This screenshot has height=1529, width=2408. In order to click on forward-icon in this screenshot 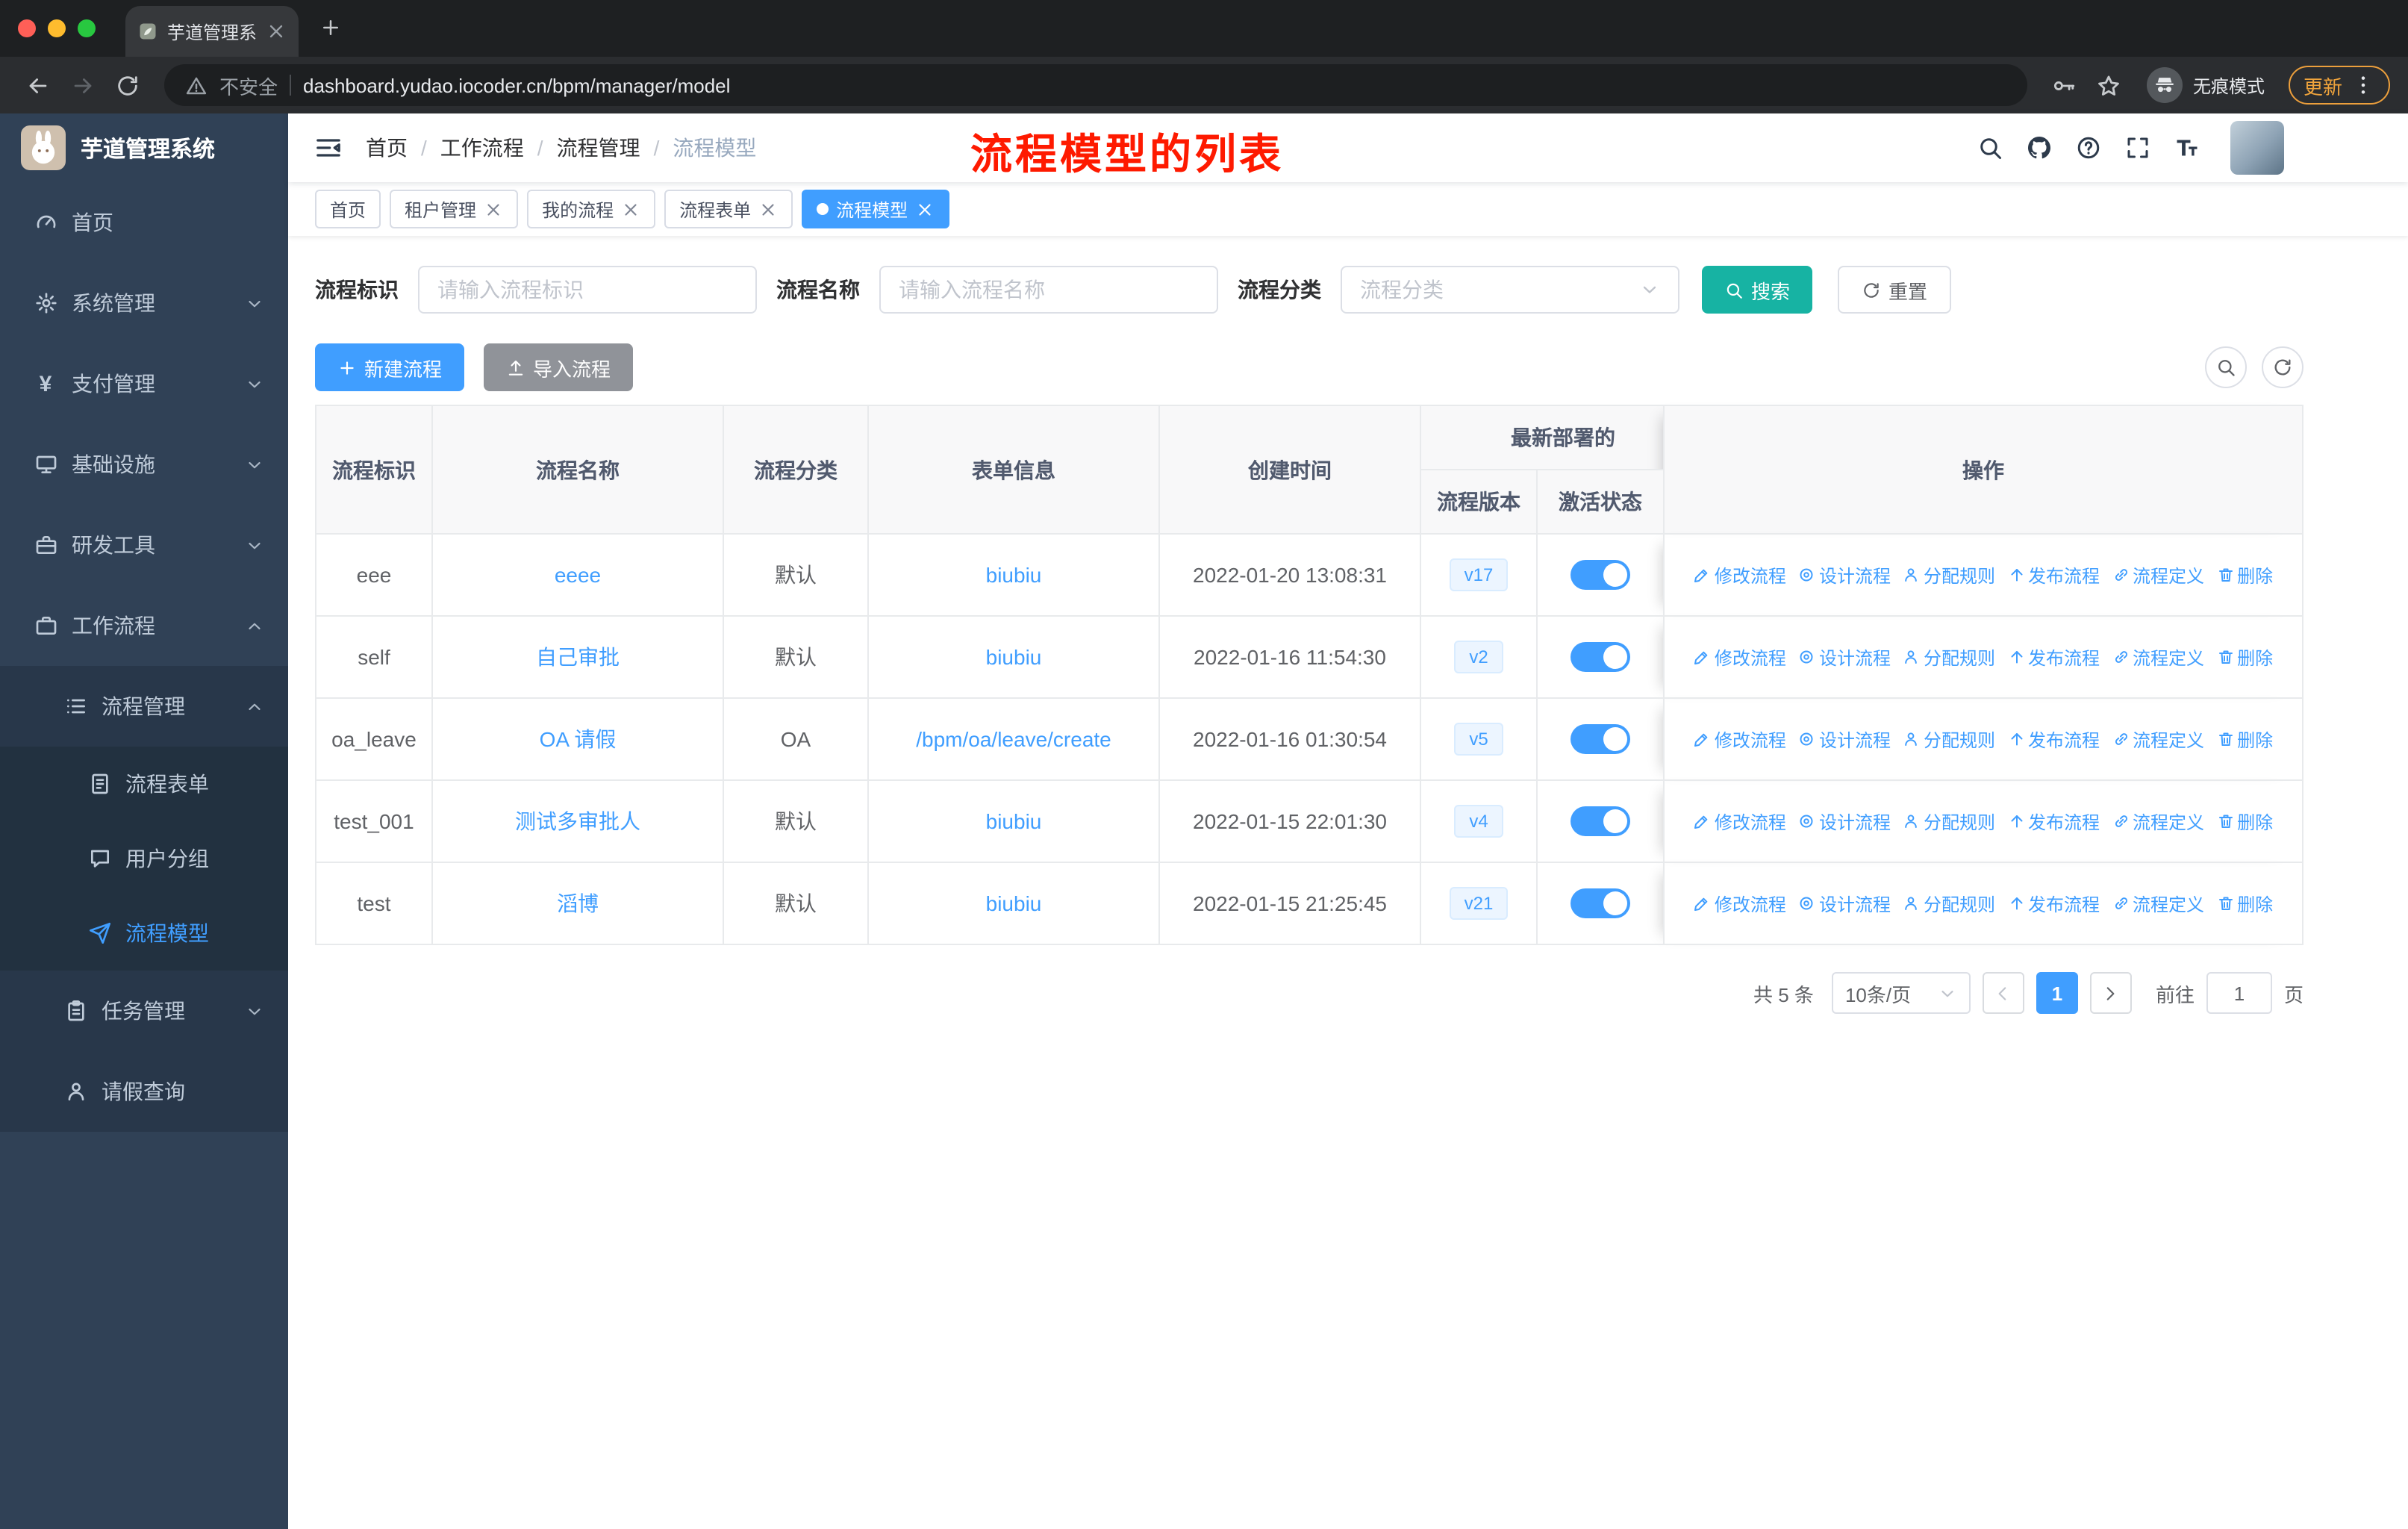, I will do `click(82, 85)`.